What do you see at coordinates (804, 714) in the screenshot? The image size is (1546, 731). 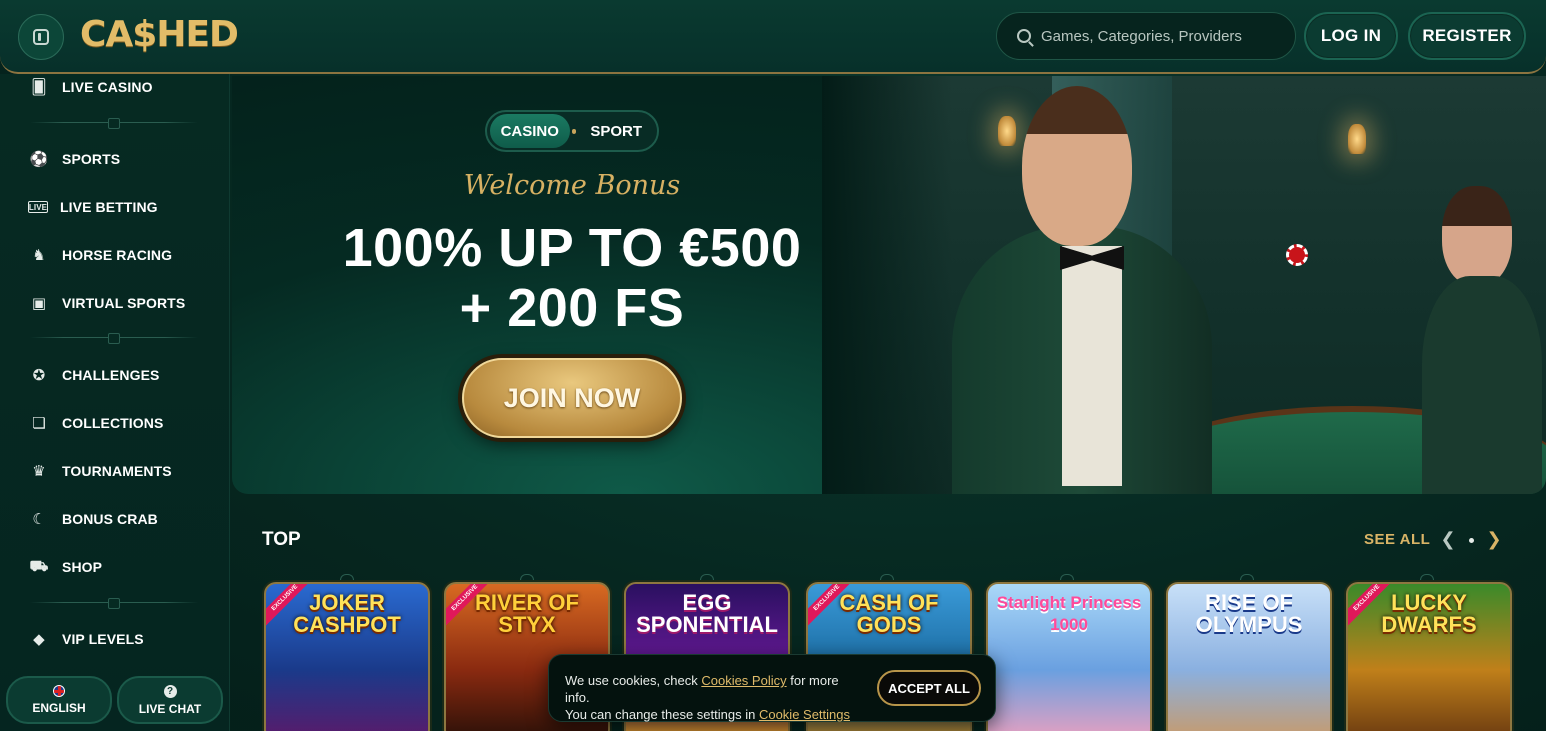 I see `cookie-settings-link: Cookie Settings` at bounding box center [804, 714].